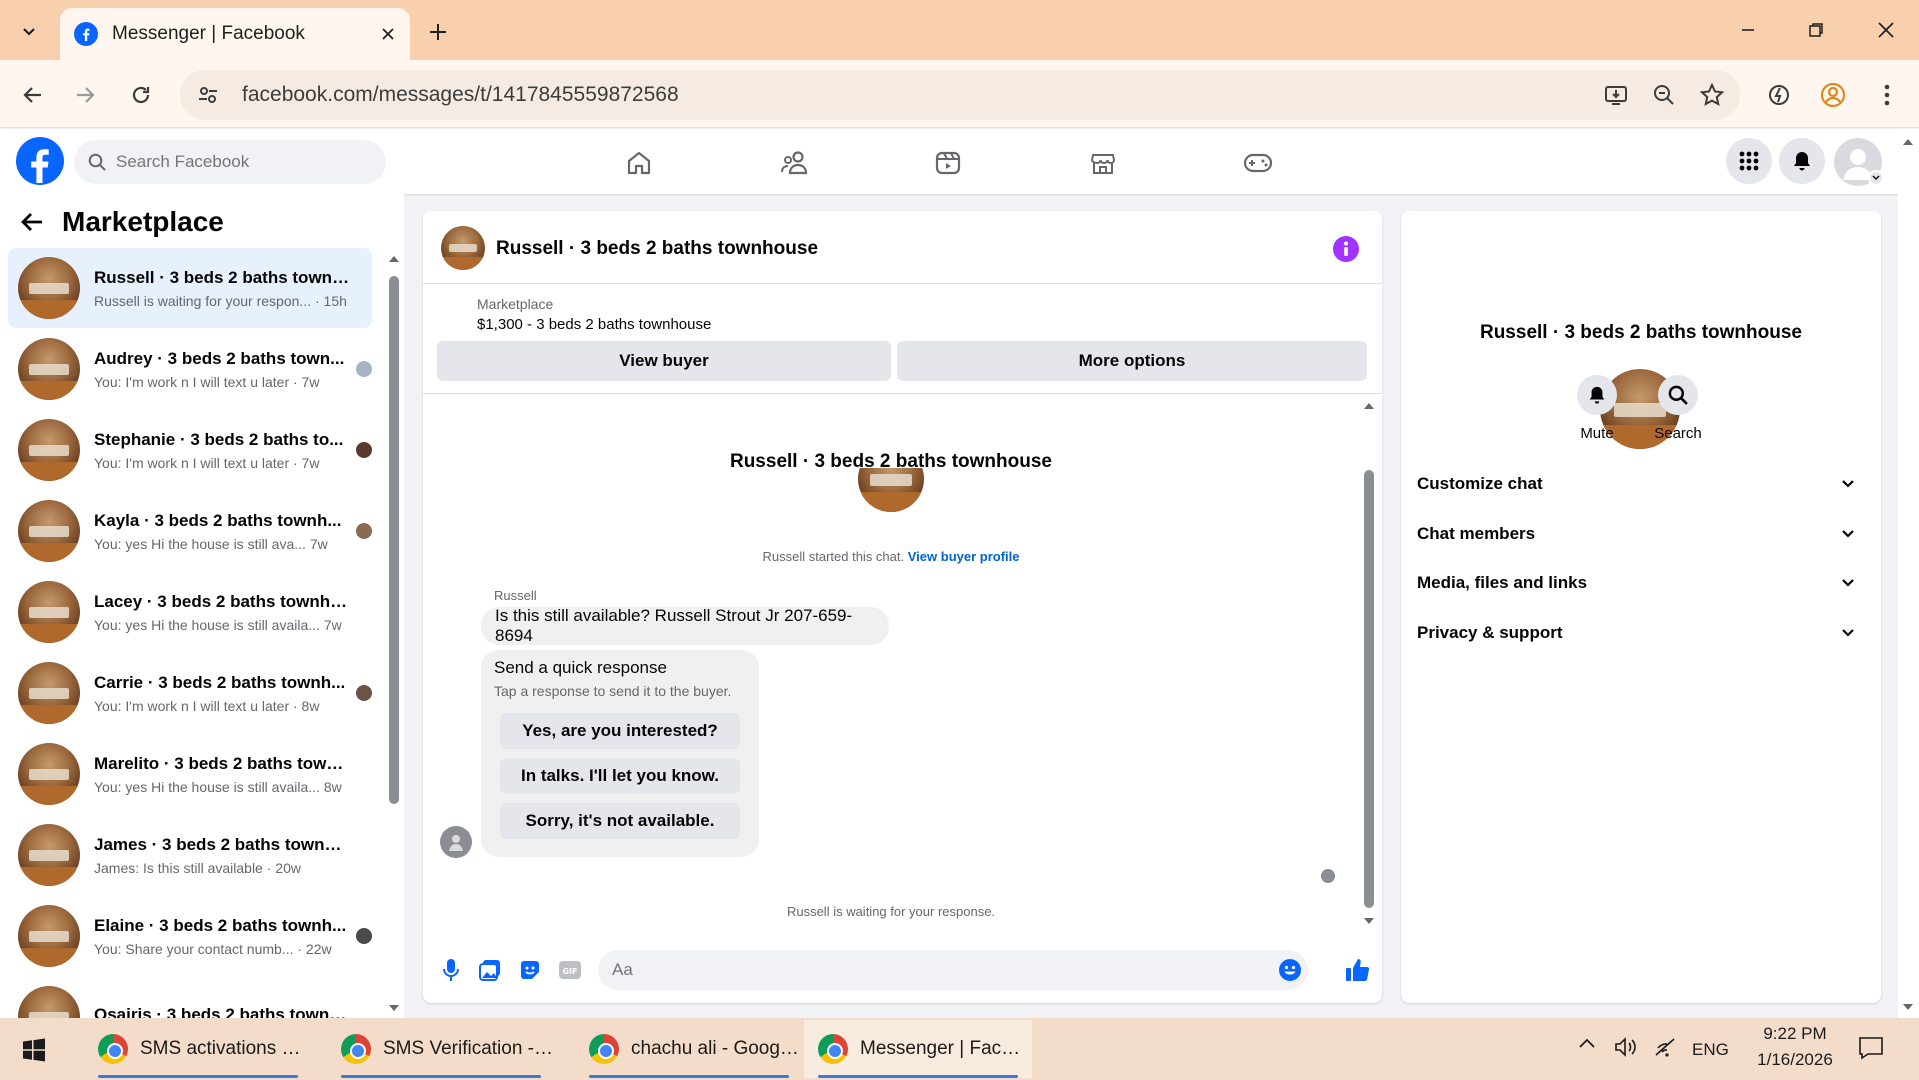 This screenshot has height=1080, width=1919. I want to click on chat-scroll-thumb, so click(1369, 689).